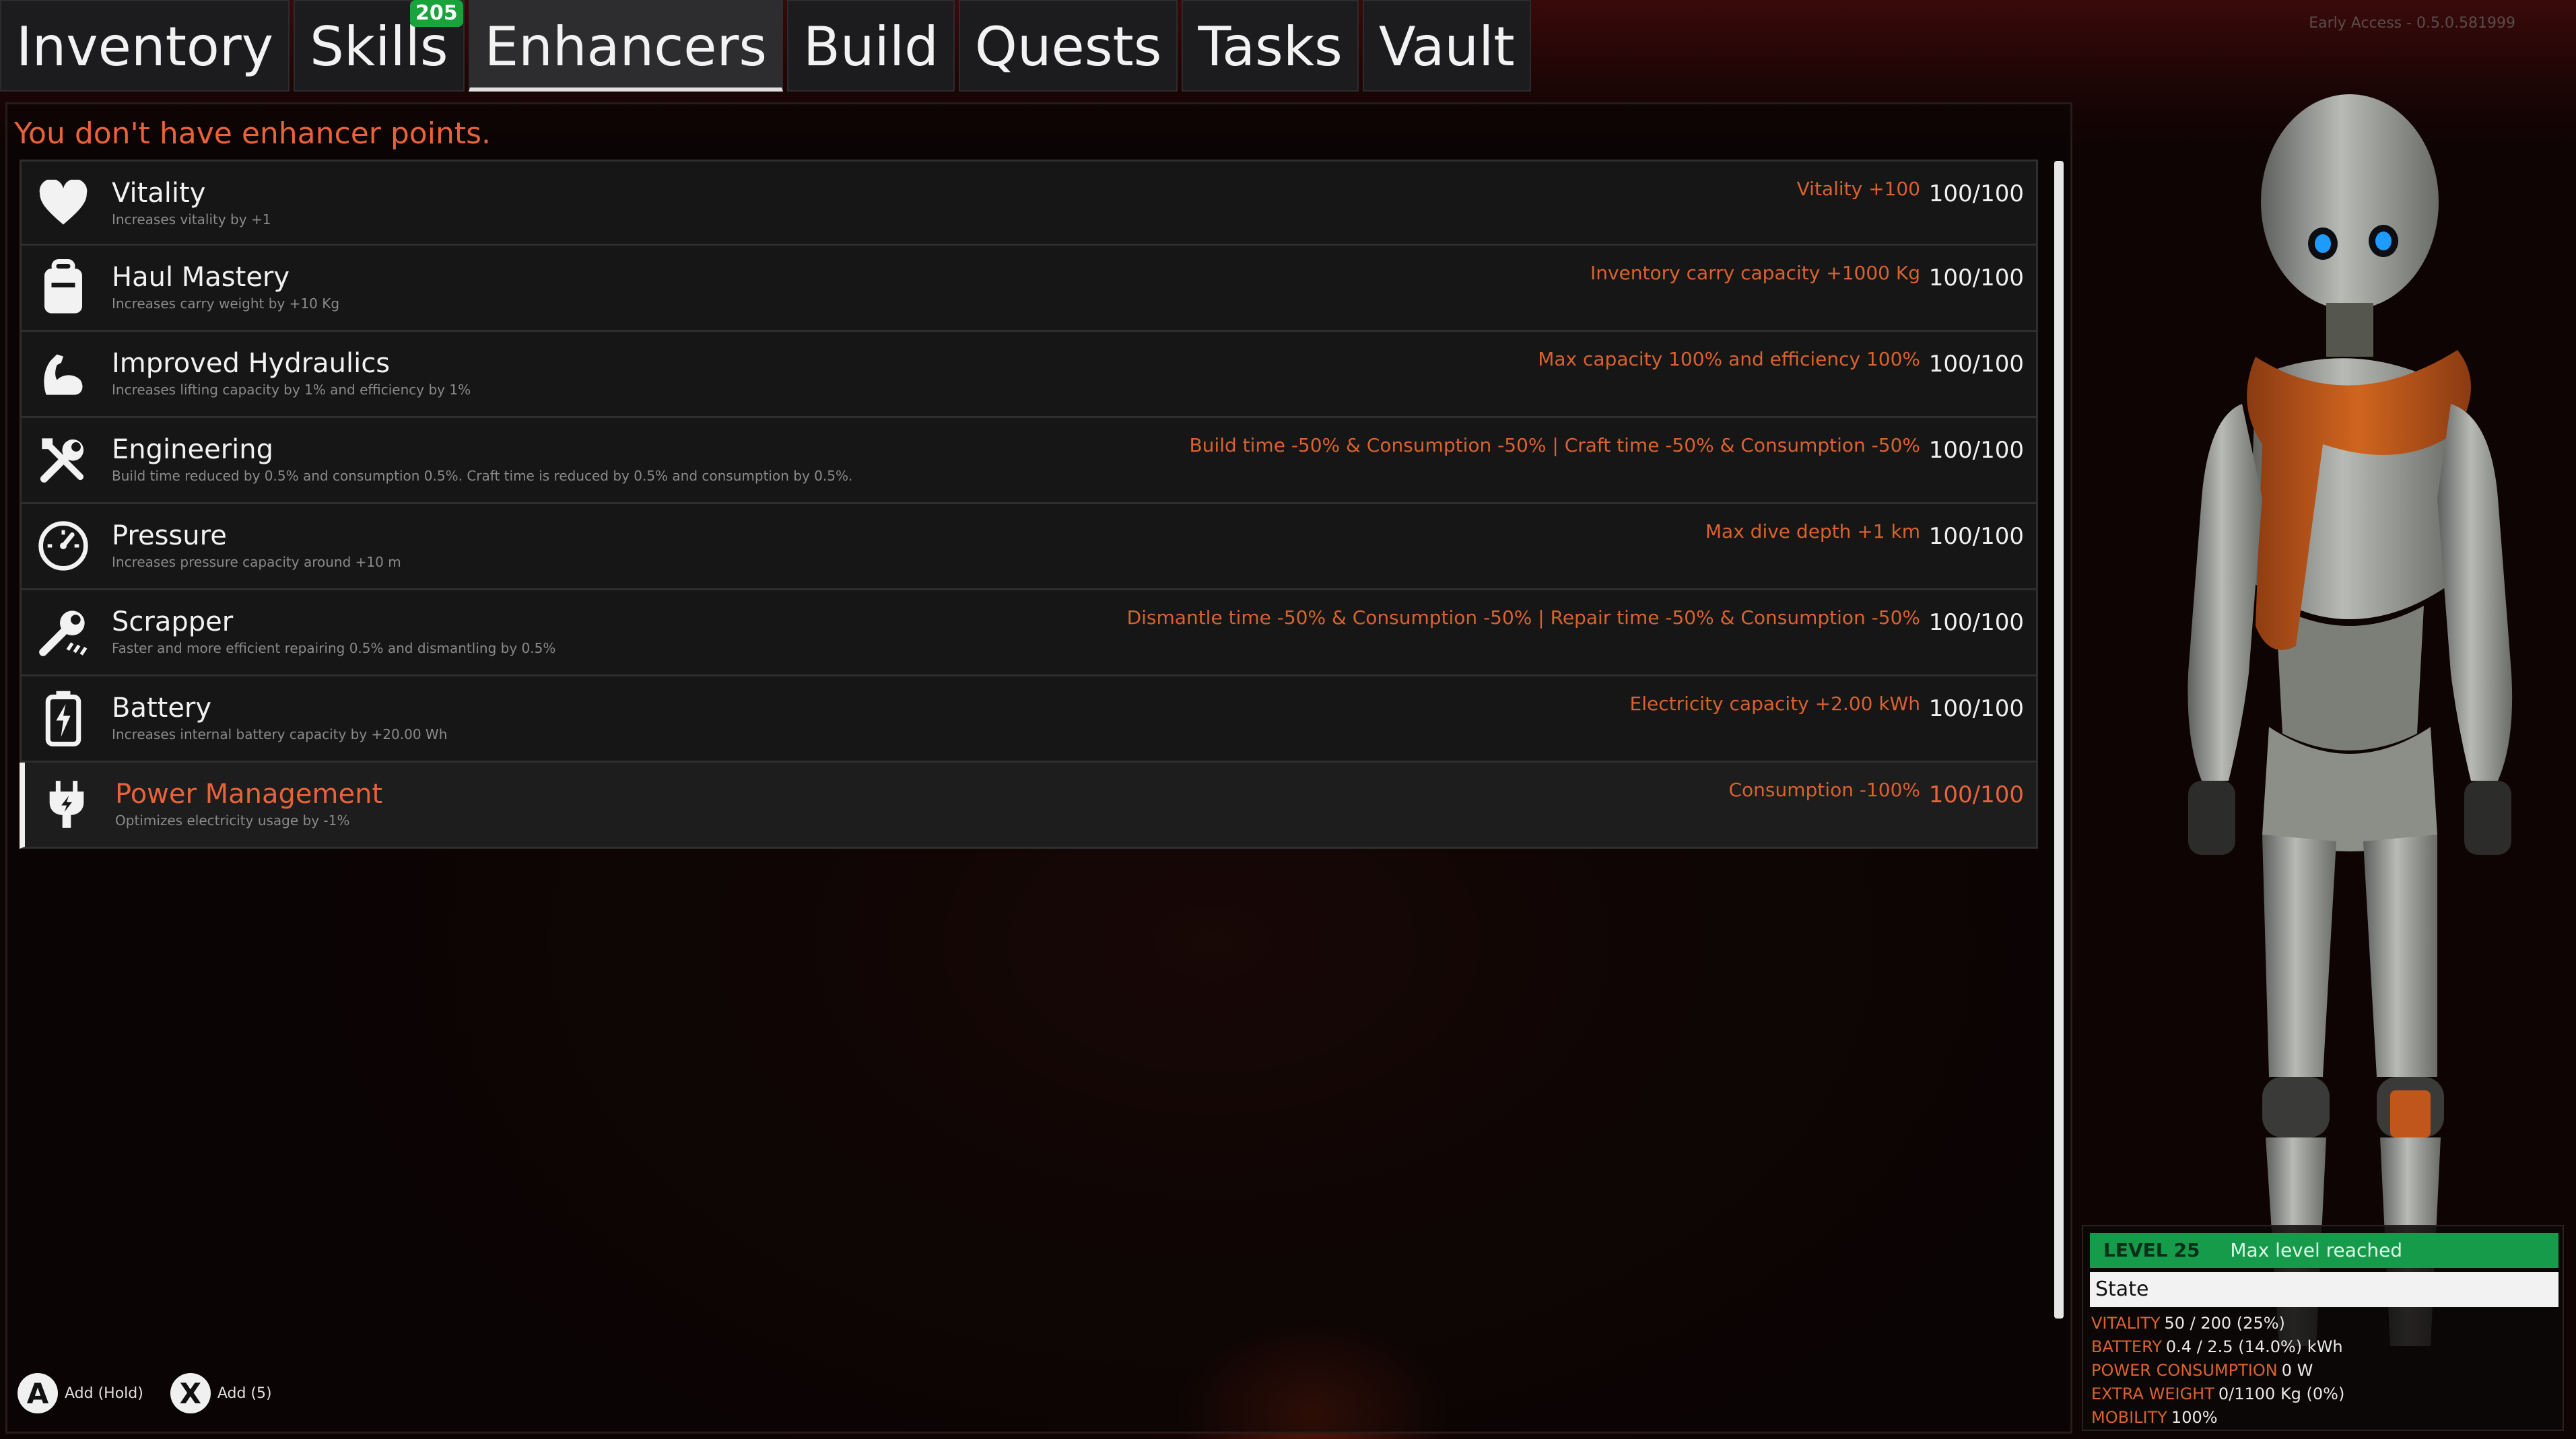 The height and width of the screenshot is (1439, 2576). I want to click on tab-label: Tasks, so click(1270, 47).